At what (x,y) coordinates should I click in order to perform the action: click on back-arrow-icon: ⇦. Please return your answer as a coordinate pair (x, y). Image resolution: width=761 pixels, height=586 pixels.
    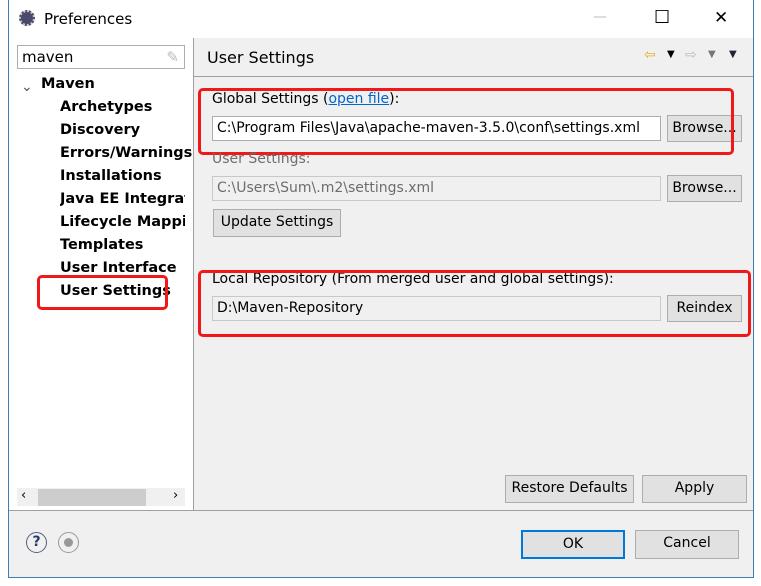
    Looking at the image, I should click on (650, 55).